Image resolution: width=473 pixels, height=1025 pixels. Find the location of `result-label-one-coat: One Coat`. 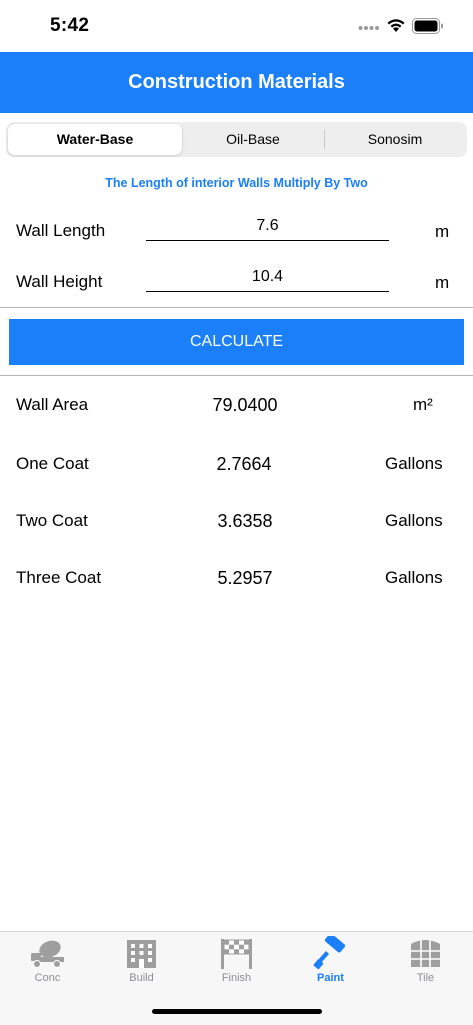

result-label-one-coat: One Coat is located at coordinates (52, 463).